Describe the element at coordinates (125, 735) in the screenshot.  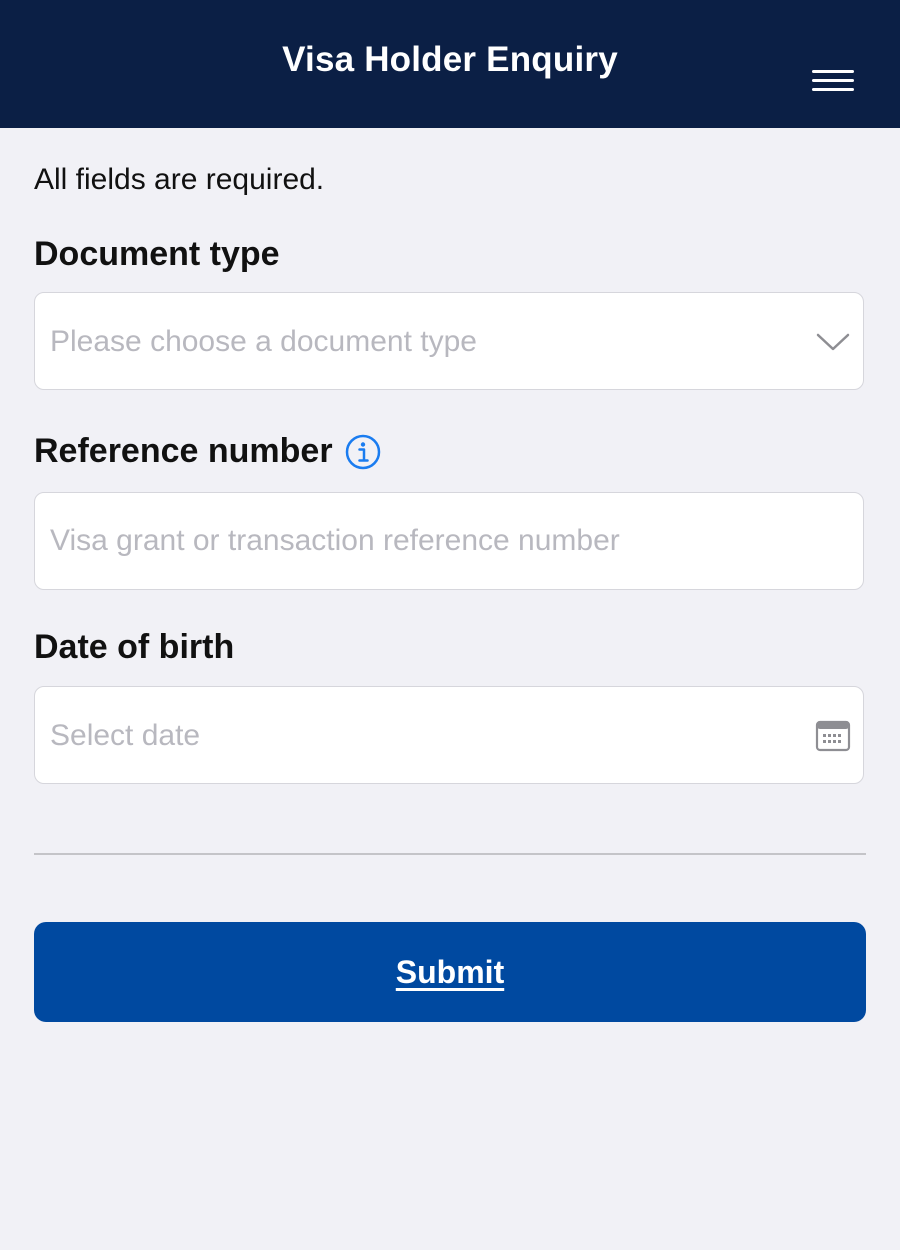
I see `date-of-birth-placeholder: Select date` at that location.